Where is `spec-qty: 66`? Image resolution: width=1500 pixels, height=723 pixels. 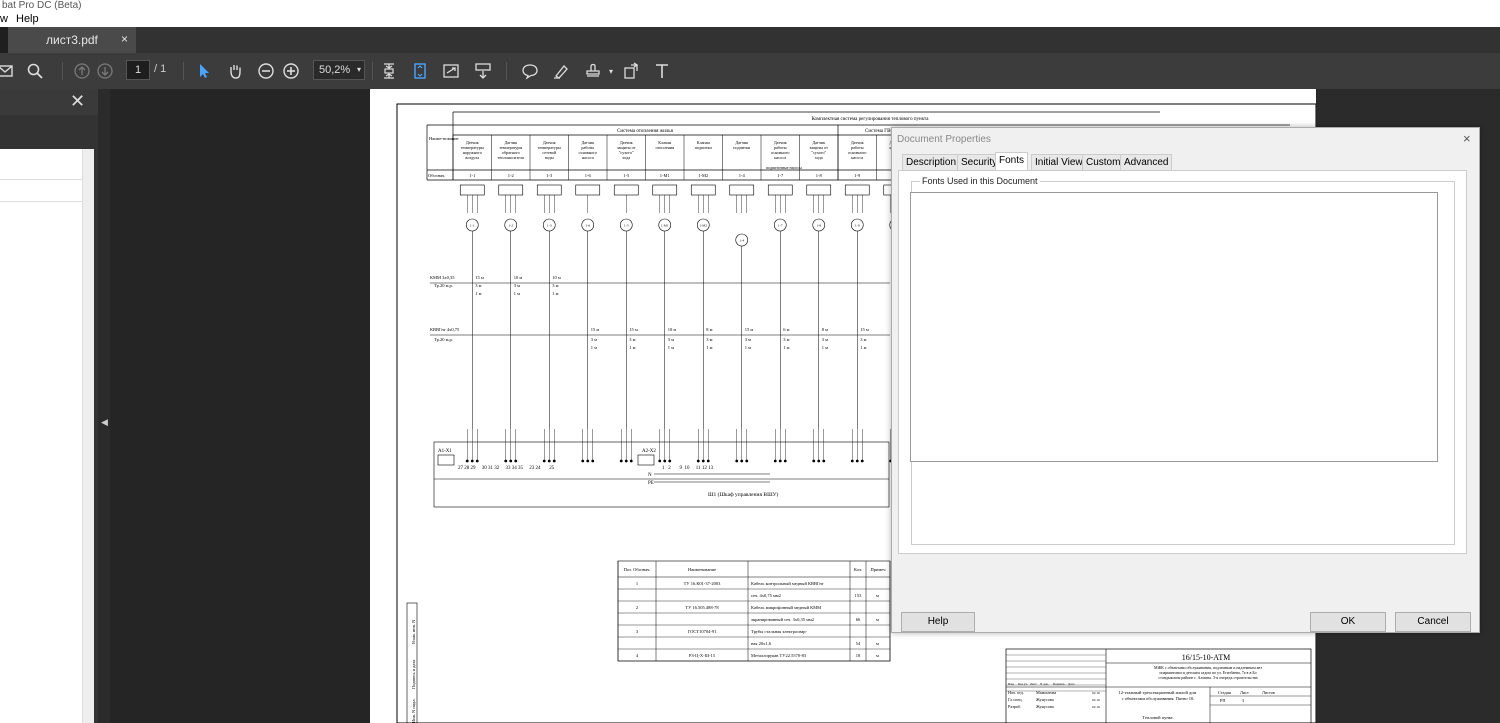 spec-qty: 66 is located at coordinates (858, 619).